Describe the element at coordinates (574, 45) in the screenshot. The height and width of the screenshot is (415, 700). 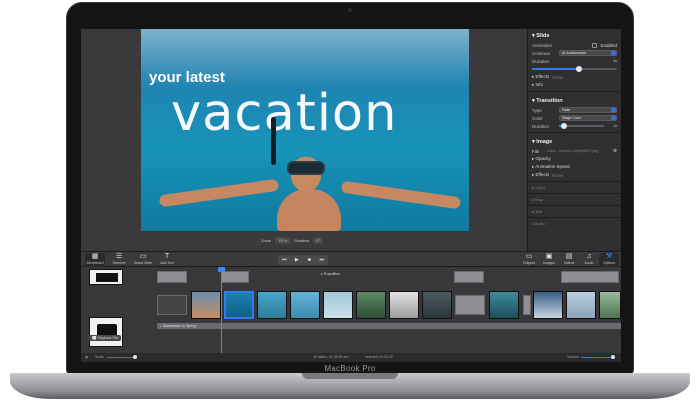
I see `animation-row: Animation Enabled` at that location.